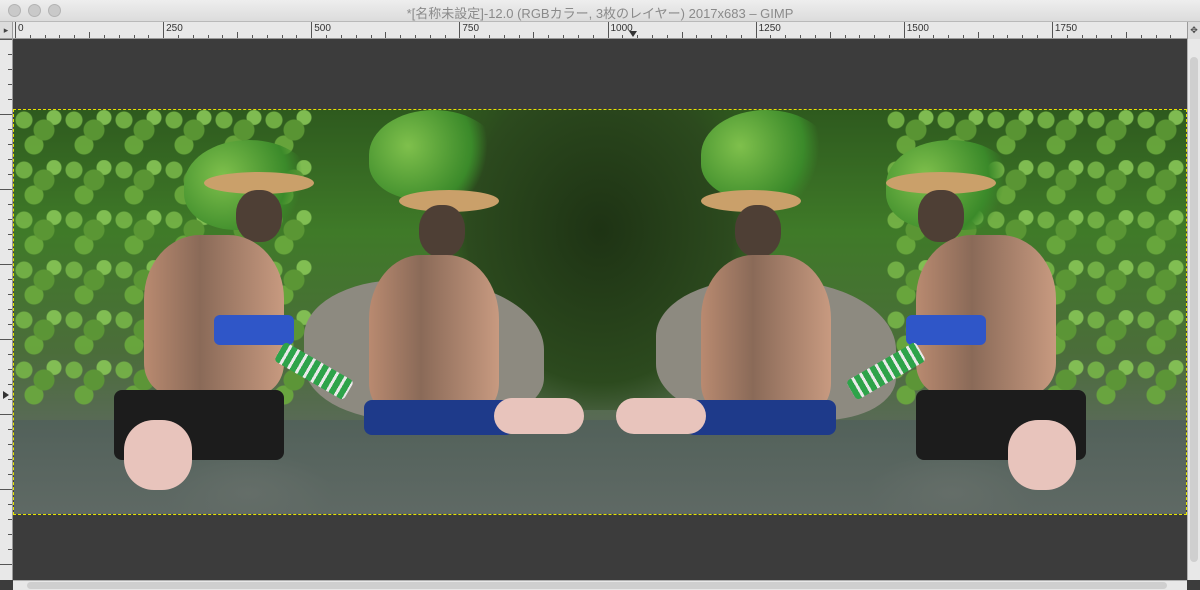 Image resolution: width=1200 pixels, height=590 pixels. I want to click on navigate-icon: ✥, so click(1193, 30).